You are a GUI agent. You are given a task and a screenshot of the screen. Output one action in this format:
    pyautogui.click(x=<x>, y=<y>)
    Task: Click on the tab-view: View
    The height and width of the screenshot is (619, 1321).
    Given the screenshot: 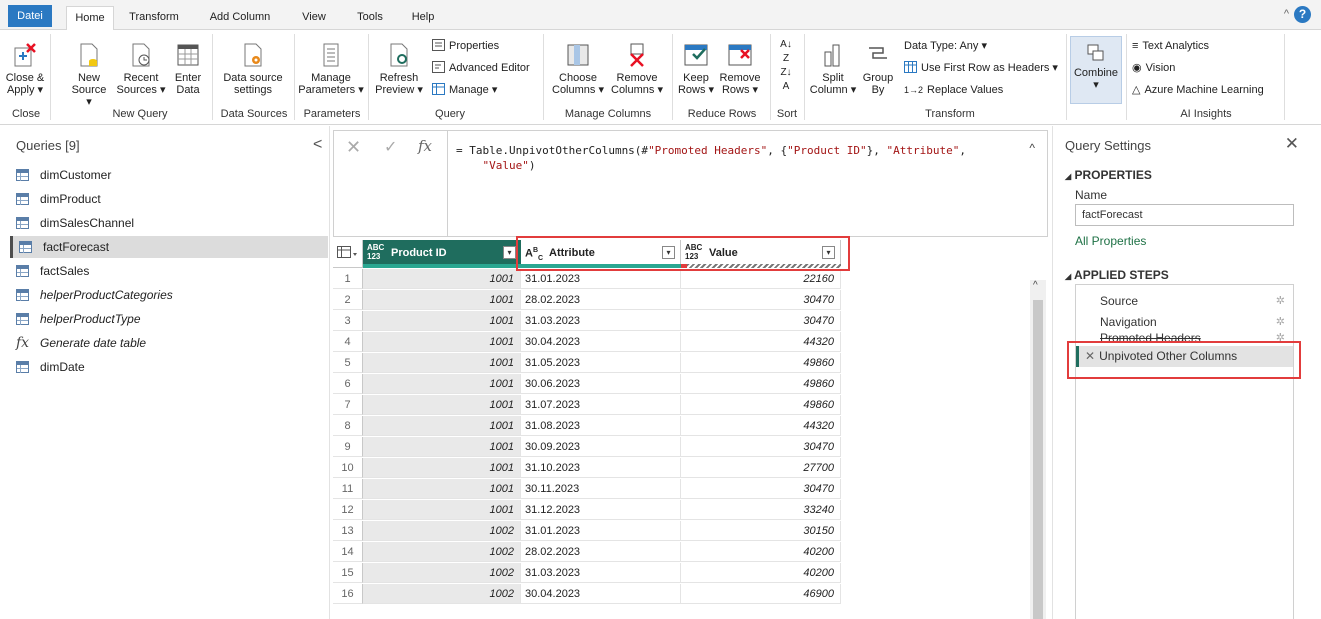 What is the action you would take?
    pyautogui.click(x=314, y=18)
    